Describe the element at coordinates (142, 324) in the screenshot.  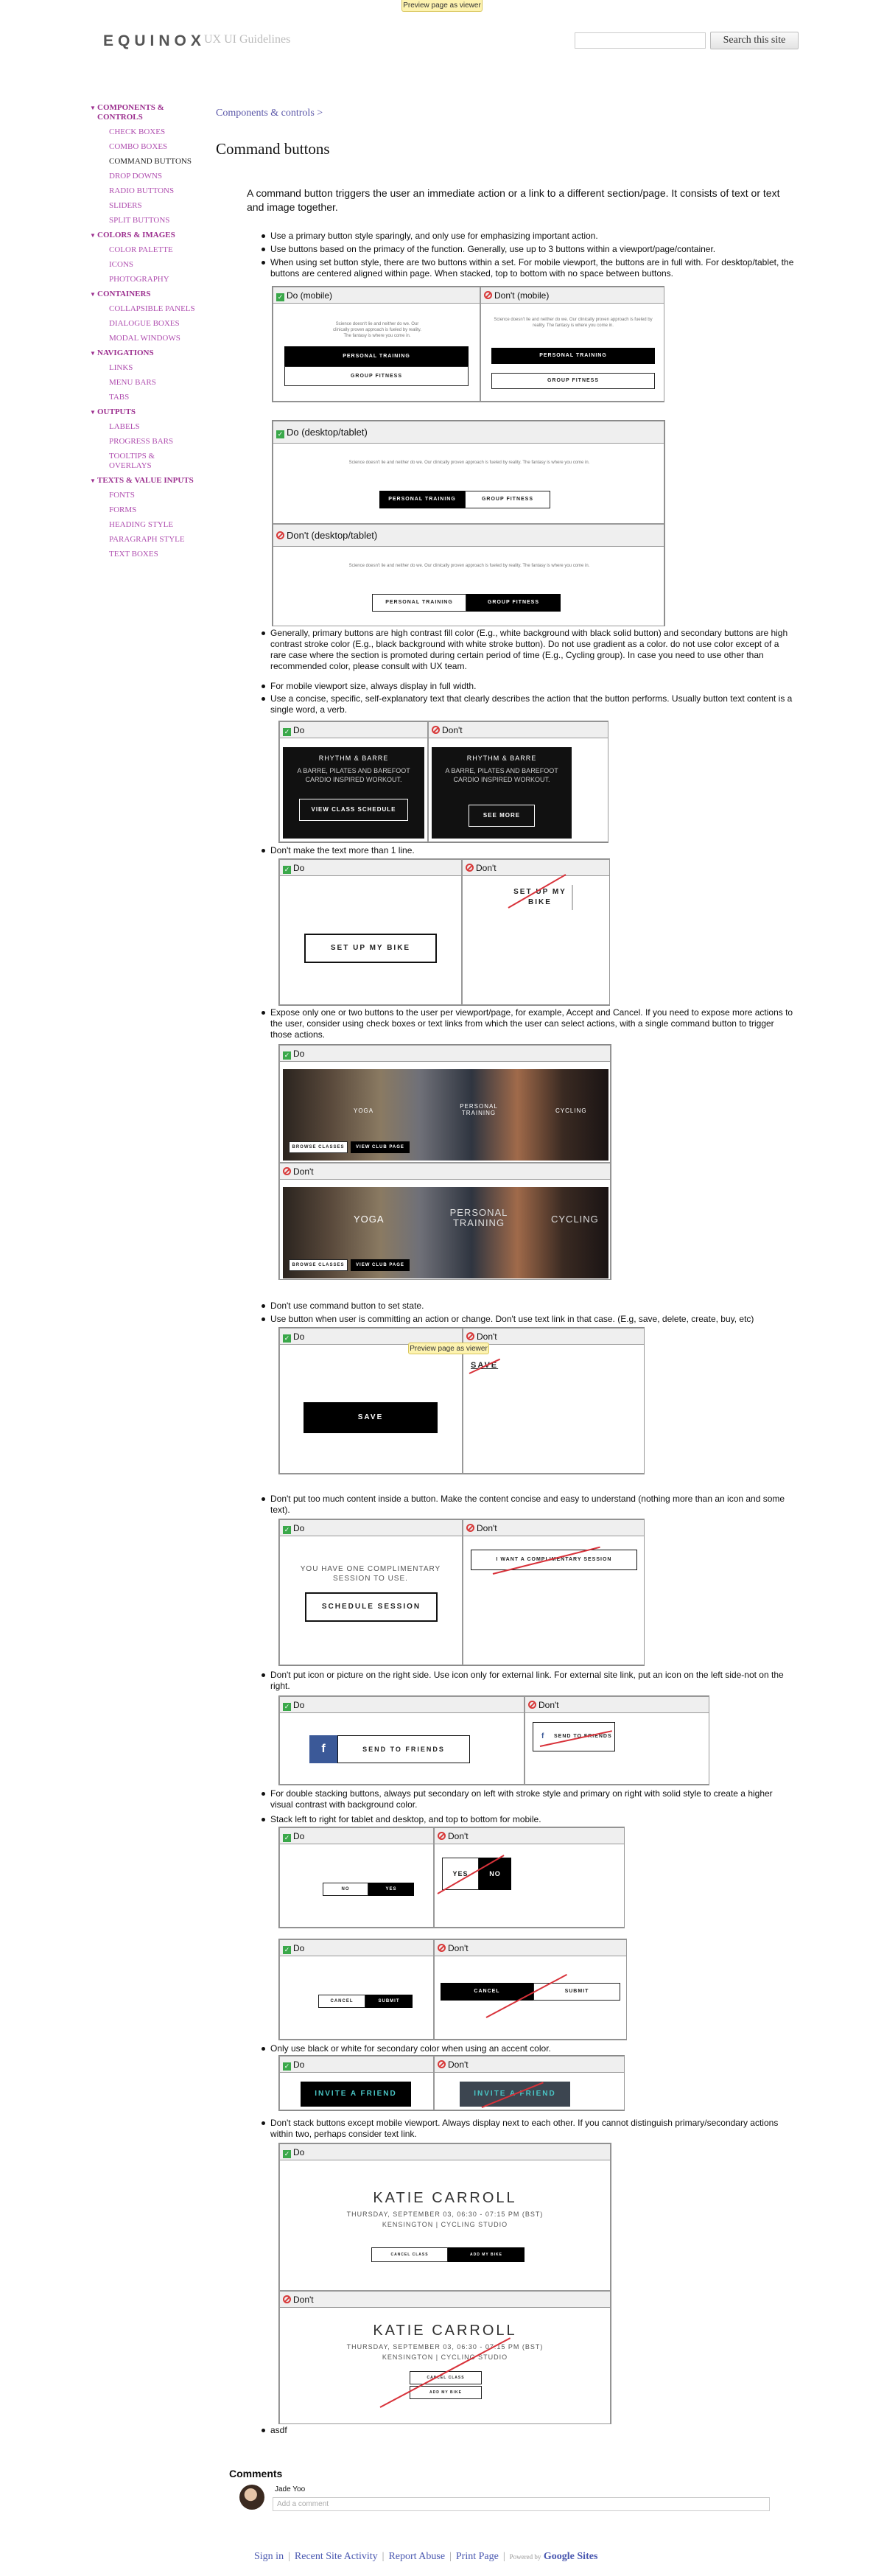
I see `sidebar-item-dialogue-boxes: DIALOGUE BOXES` at that location.